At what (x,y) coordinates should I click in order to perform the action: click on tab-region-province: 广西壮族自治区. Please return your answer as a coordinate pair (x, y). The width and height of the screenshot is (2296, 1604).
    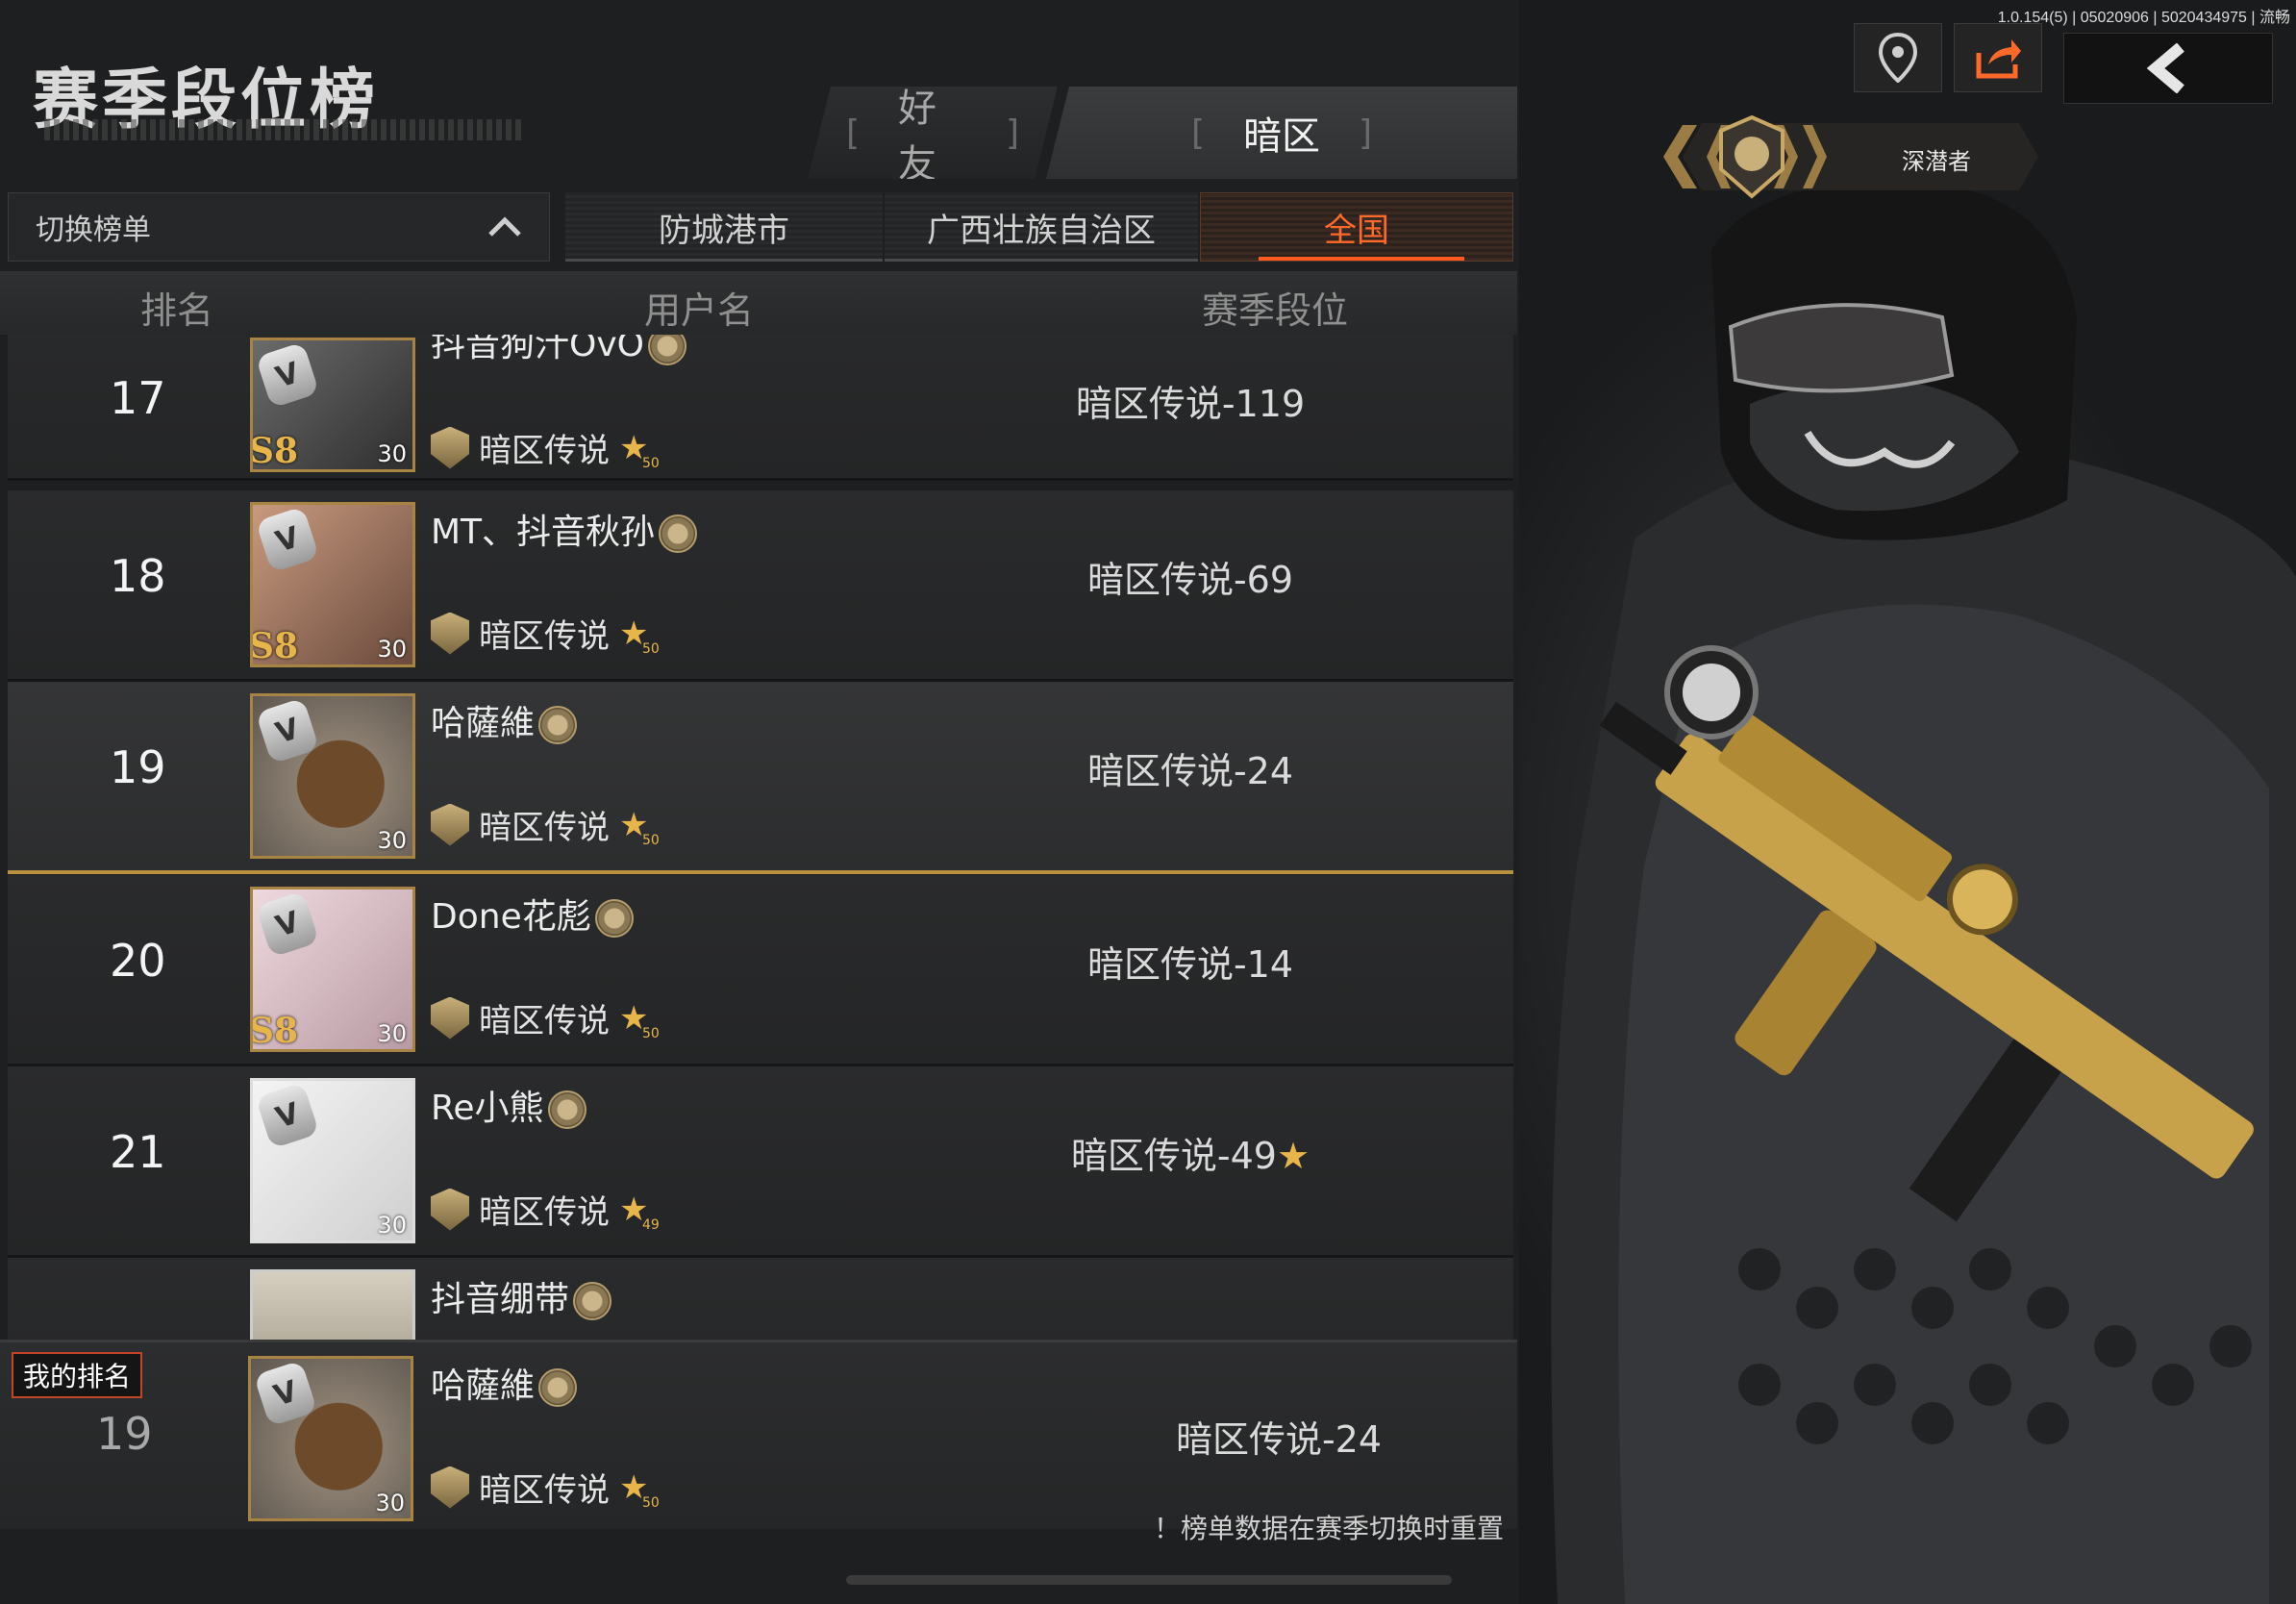
    Looking at the image, I should click on (1041, 227).